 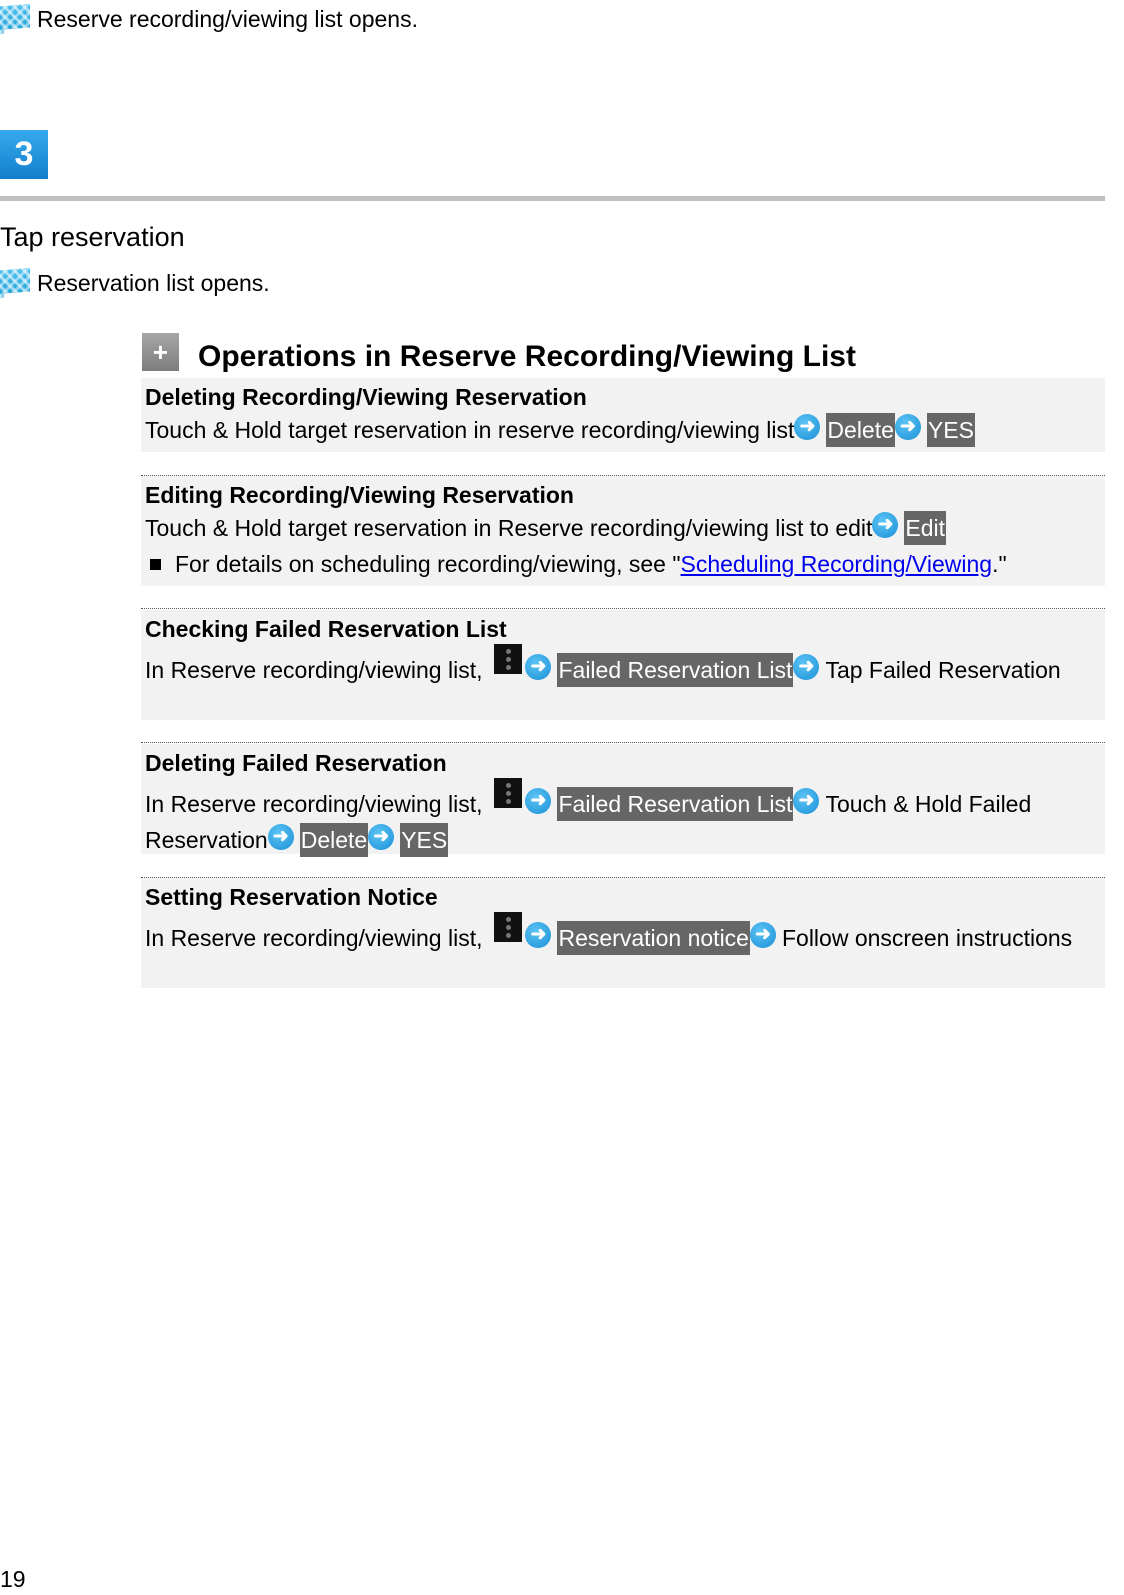 I want to click on scheduling-link: Scheduling Recording/Viewing, so click(x=837, y=564).